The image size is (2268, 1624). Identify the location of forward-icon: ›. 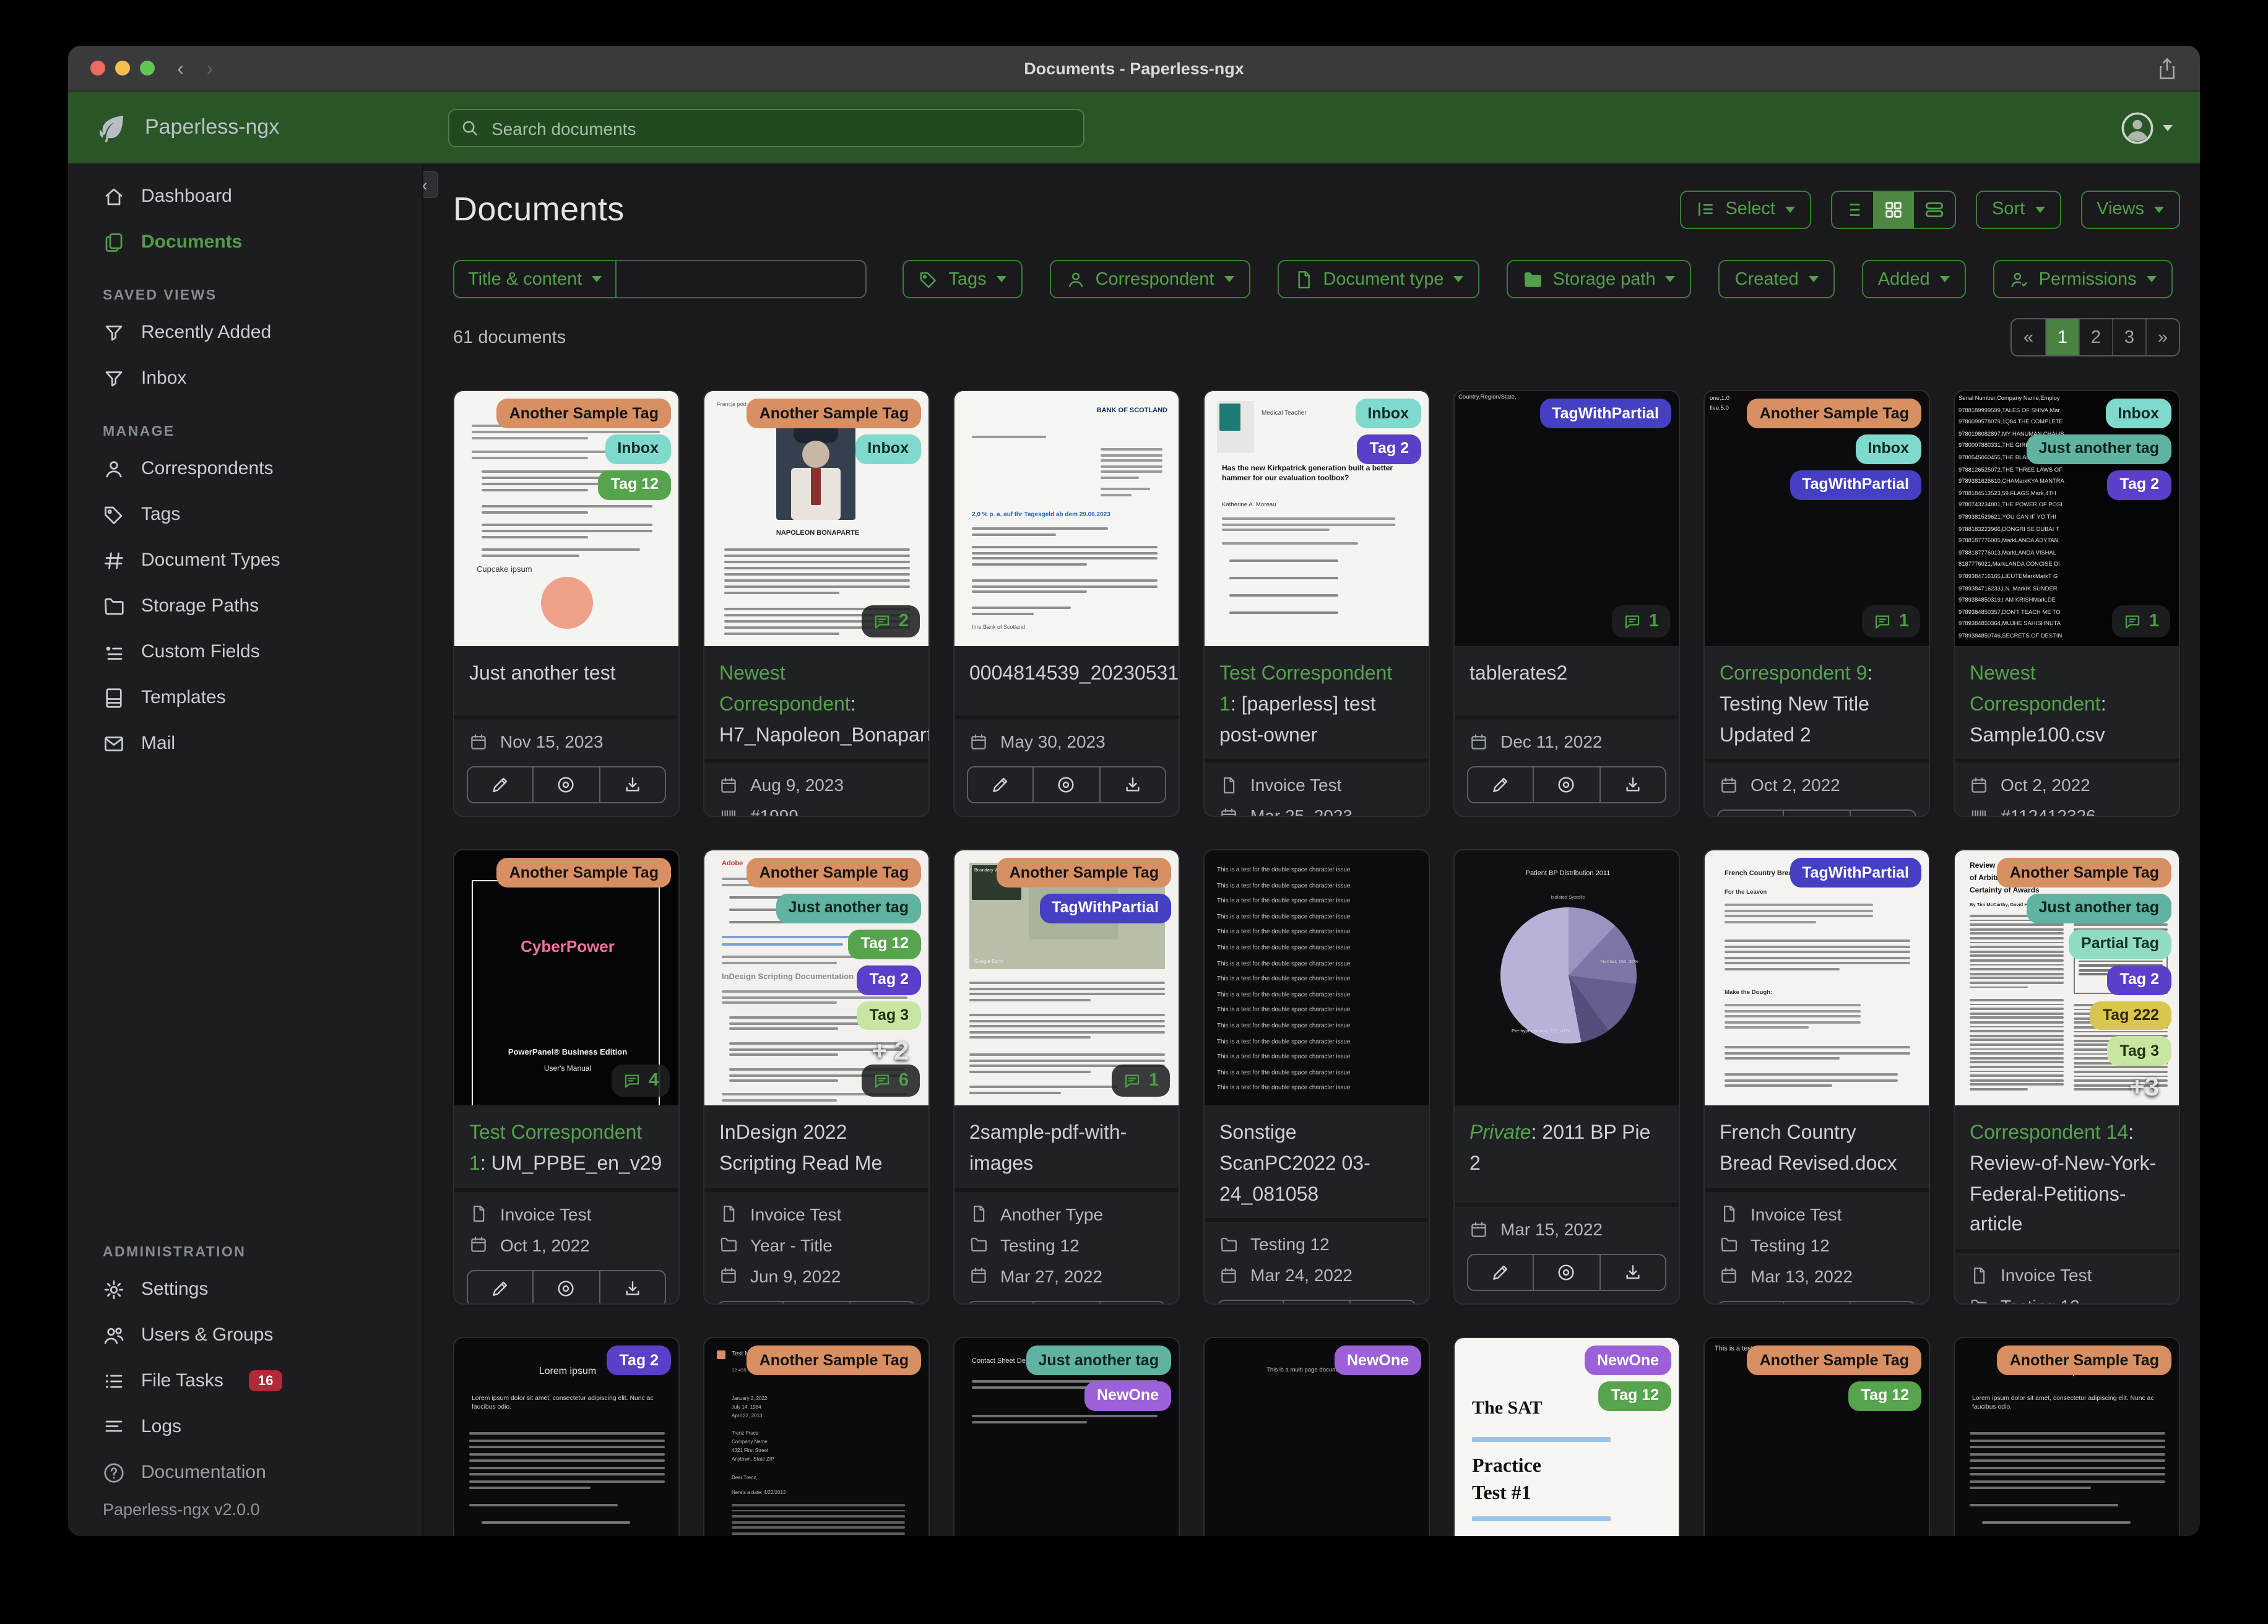
(209, 68).